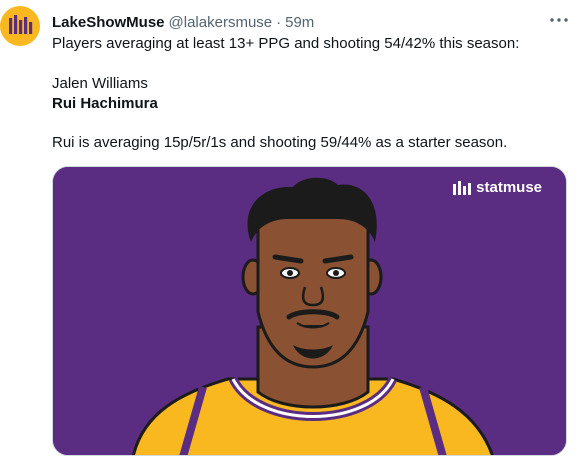  I want to click on lakeshowmuse-logo-icon, so click(21, 24).